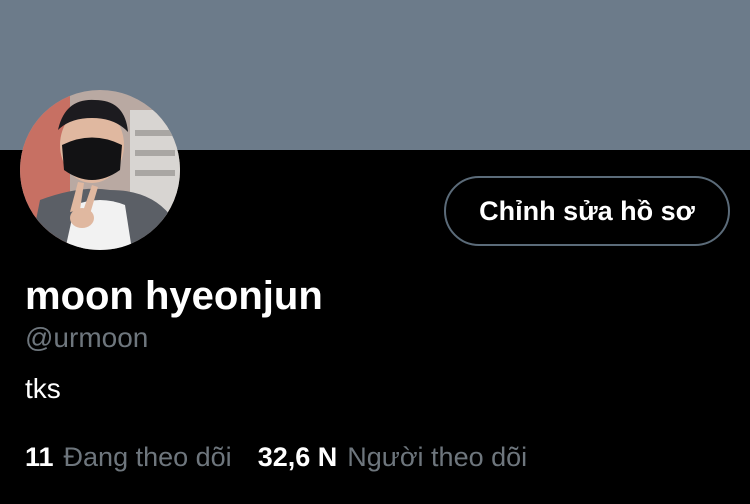 This screenshot has height=504, width=750. Describe the element at coordinates (437, 457) in the screenshot. I see `followers-label: Người theo dõi` at that location.